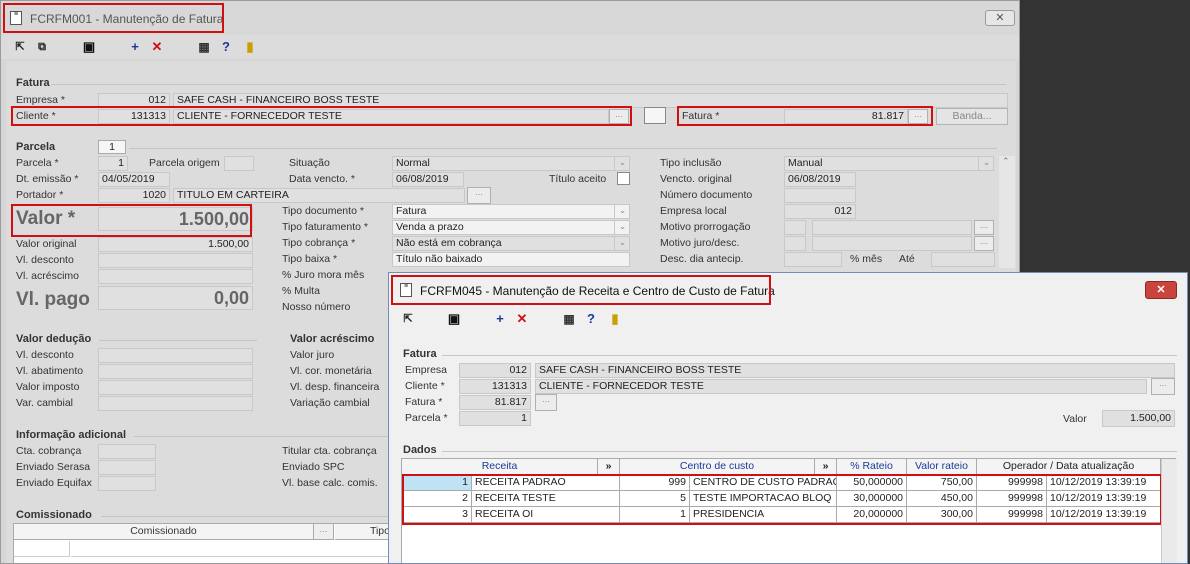  What do you see at coordinates (546, 402) in the screenshot?
I see `receita-fatura-lookup-icon: ⋯` at bounding box center [546, 402].